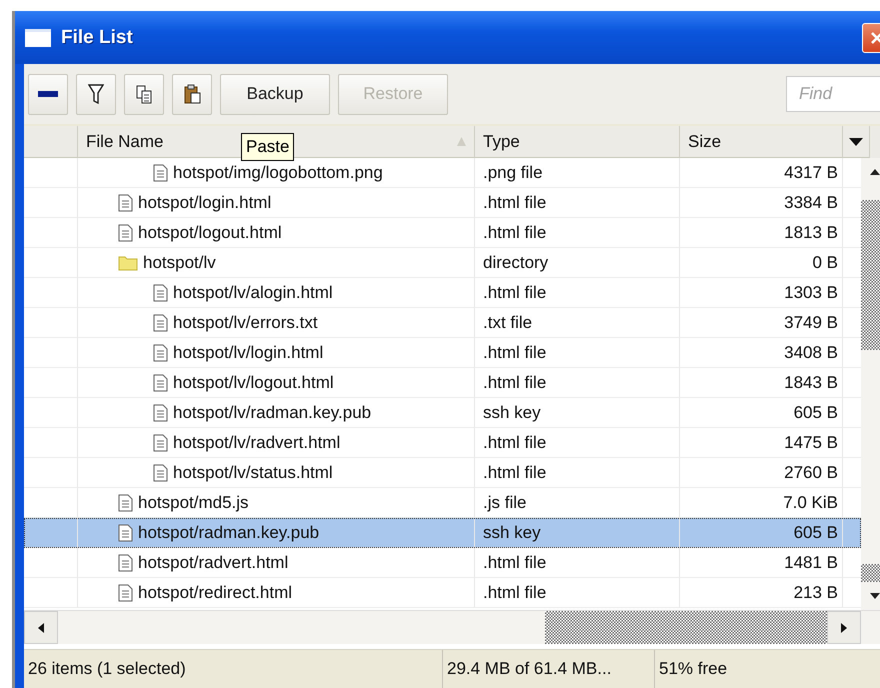  Describe the element at coordinates (442, 383) in the screenshot. I see `file-row: hotspot/lv/logout.html .html file 1843 B` at that location.